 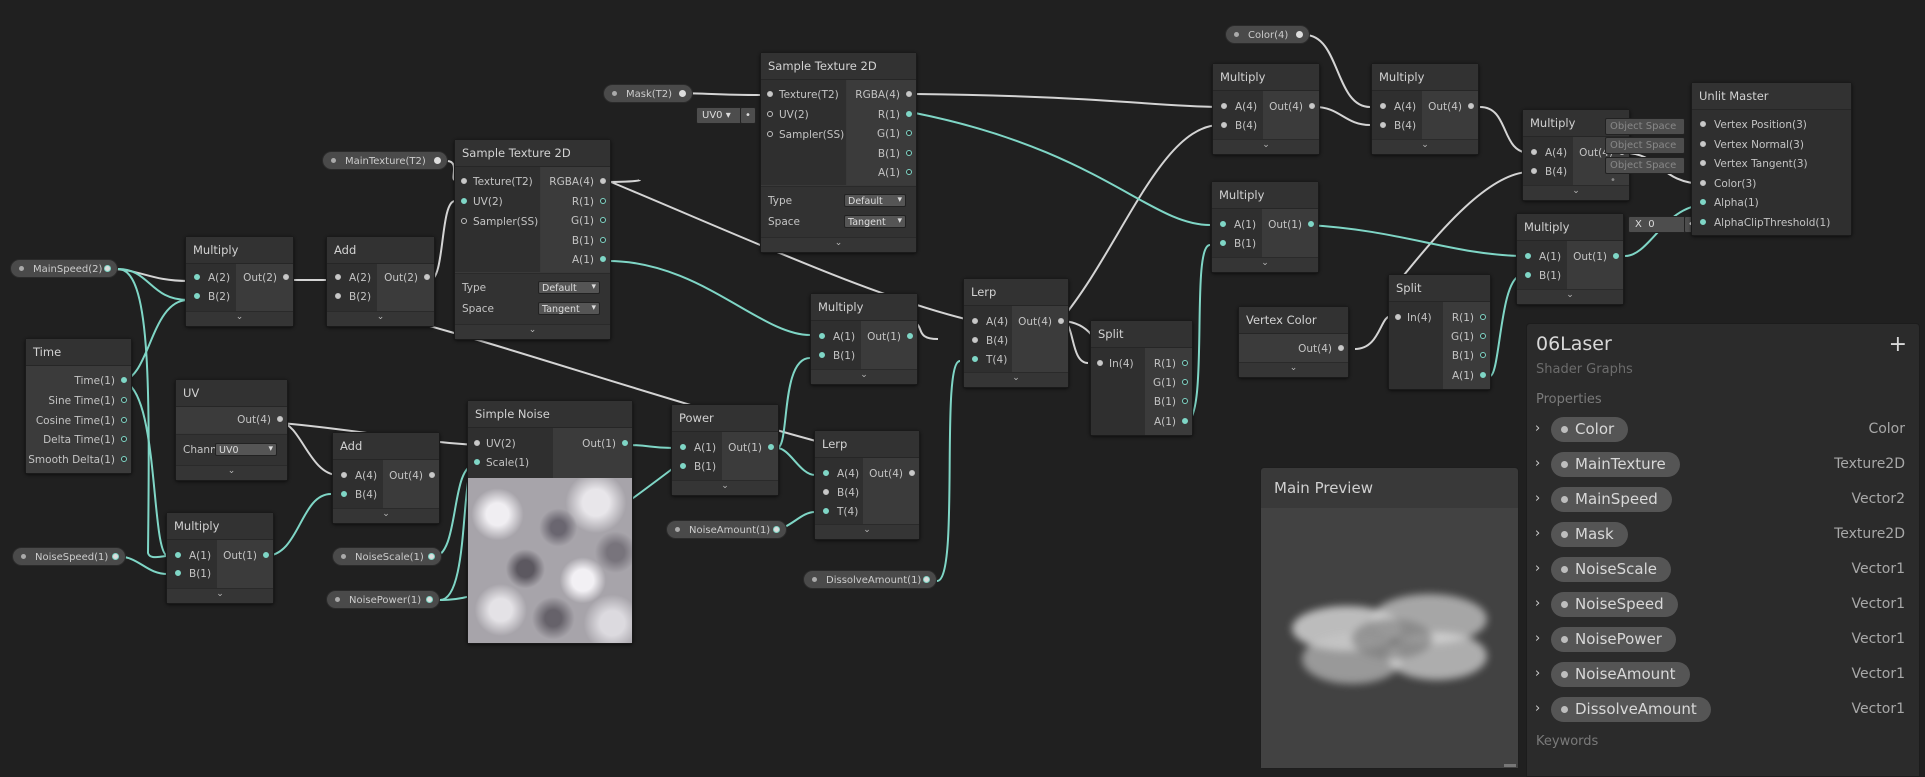 What do you see at coordinates (239, 281) in the screenshot?
I see `multiply-node: Multiply A(2) B(2) Out(2) ⌄` at bounding box center [239, 281].